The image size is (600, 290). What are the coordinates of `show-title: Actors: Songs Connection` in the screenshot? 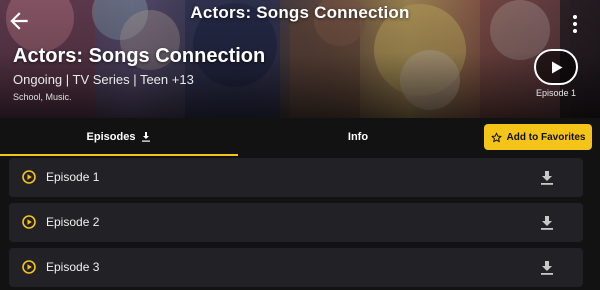 It's located at (139, 56).